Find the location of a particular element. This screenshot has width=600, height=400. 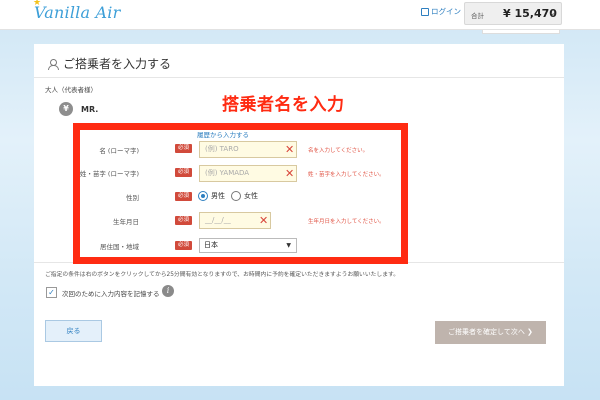

birthdate-label: 生年月日 is located at coordinates (126, 222).